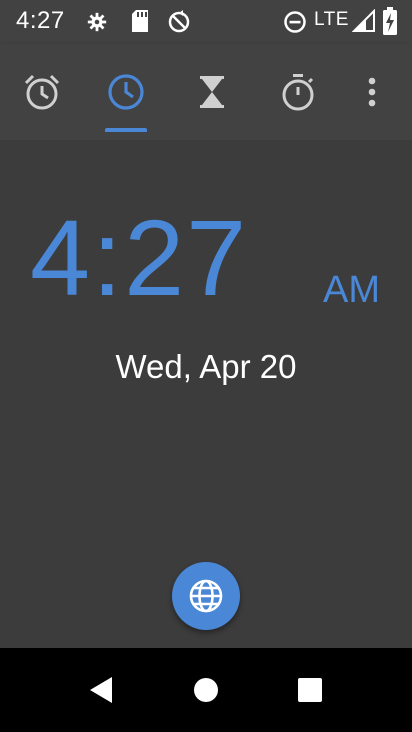 This screenshot has height=732, width=412. I want to click on status-time: 4:27, so click(40, 20).